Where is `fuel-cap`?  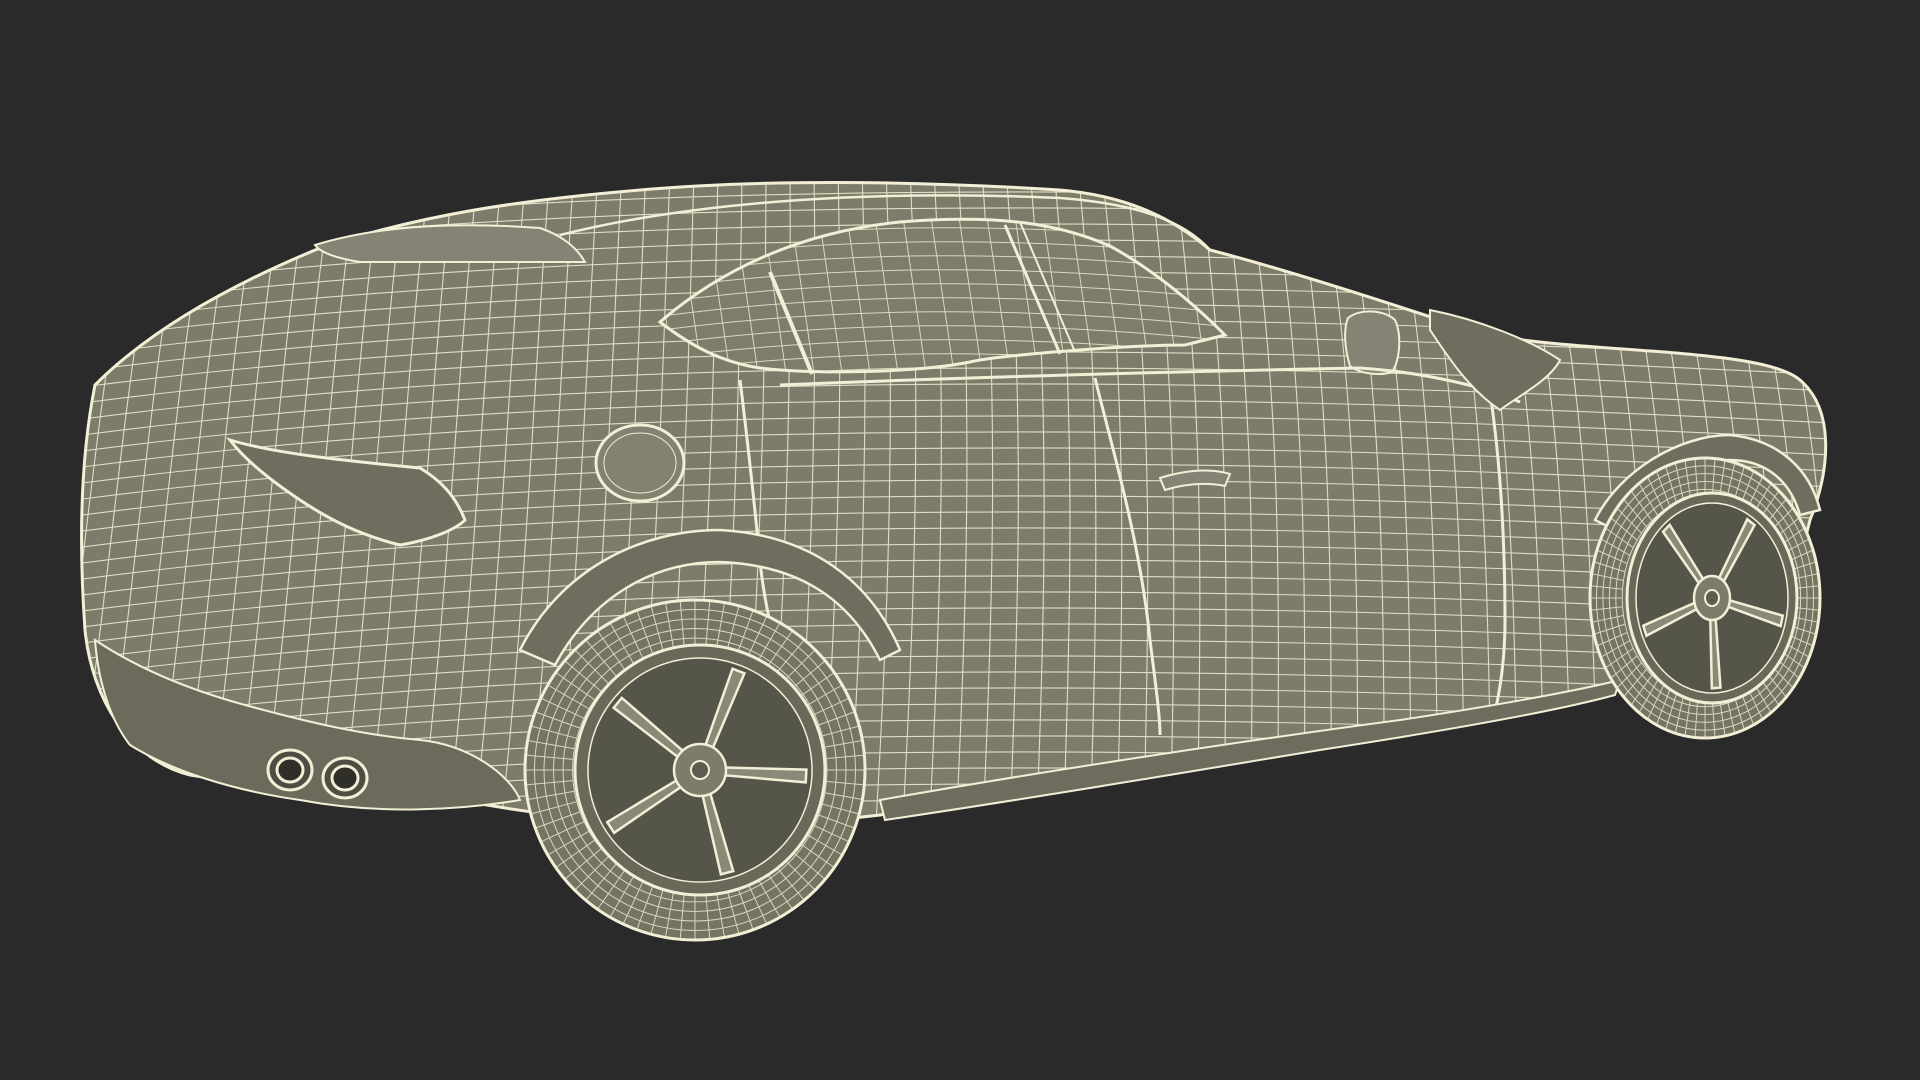 fuel-cap is located at coordinates (640, 463).